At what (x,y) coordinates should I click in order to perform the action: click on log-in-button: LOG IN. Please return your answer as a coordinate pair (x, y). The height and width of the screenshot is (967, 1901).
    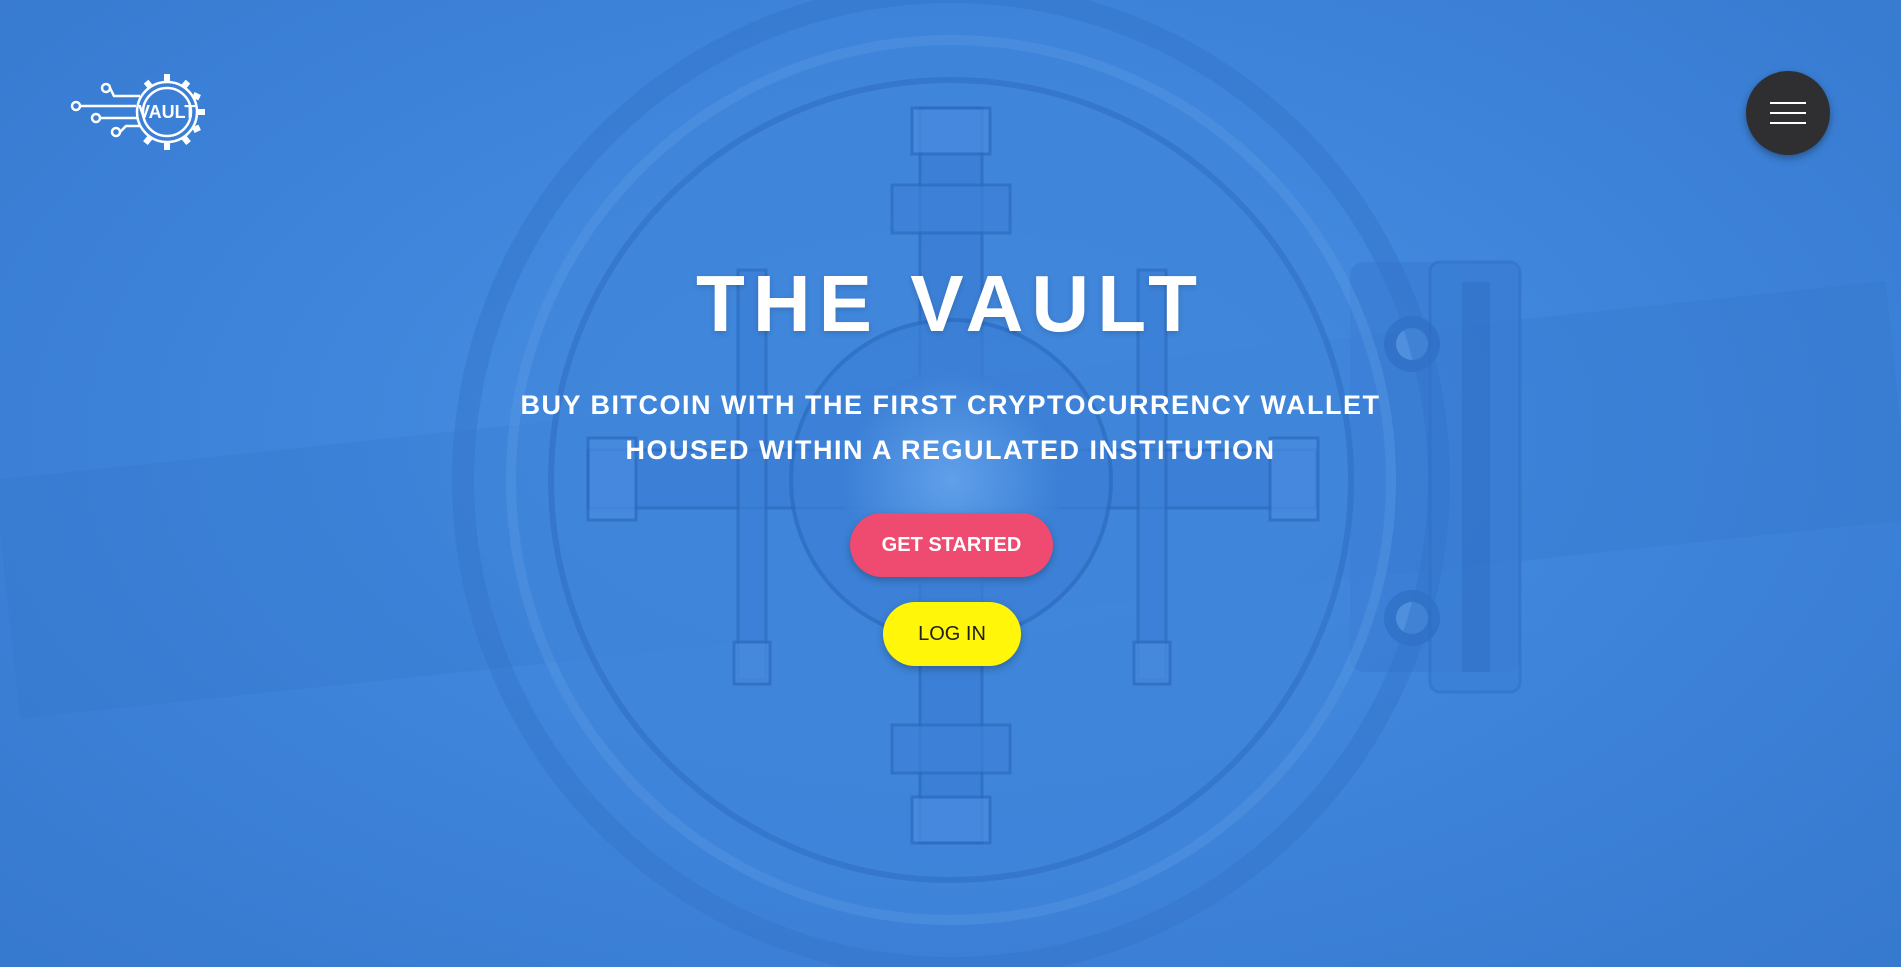
    Looking at the image, I should click on (952, 634).